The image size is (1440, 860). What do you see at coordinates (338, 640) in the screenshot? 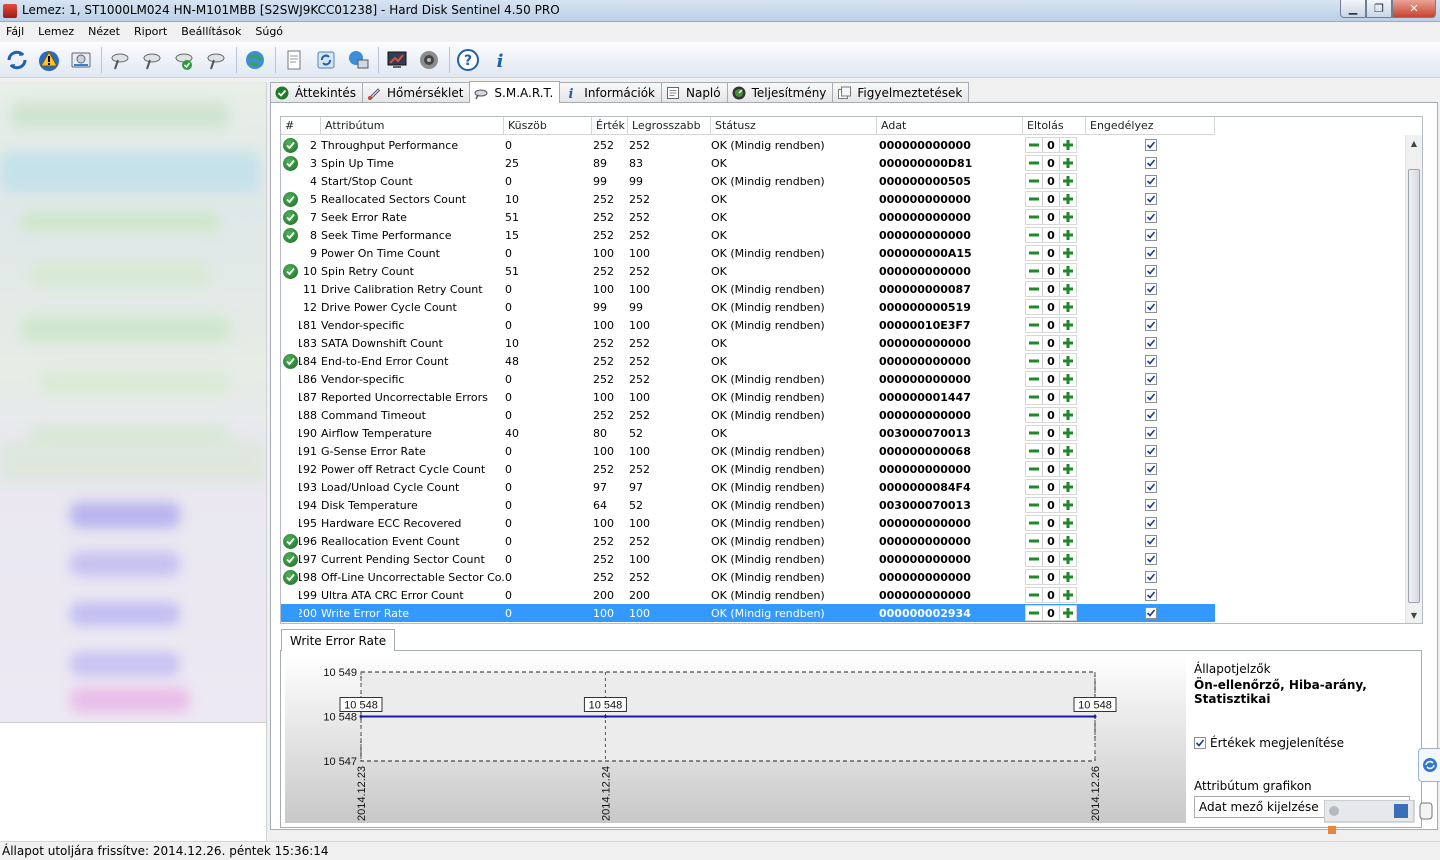
I see `chart-tab: Write Error Rate` at bounding box center [338, 640].